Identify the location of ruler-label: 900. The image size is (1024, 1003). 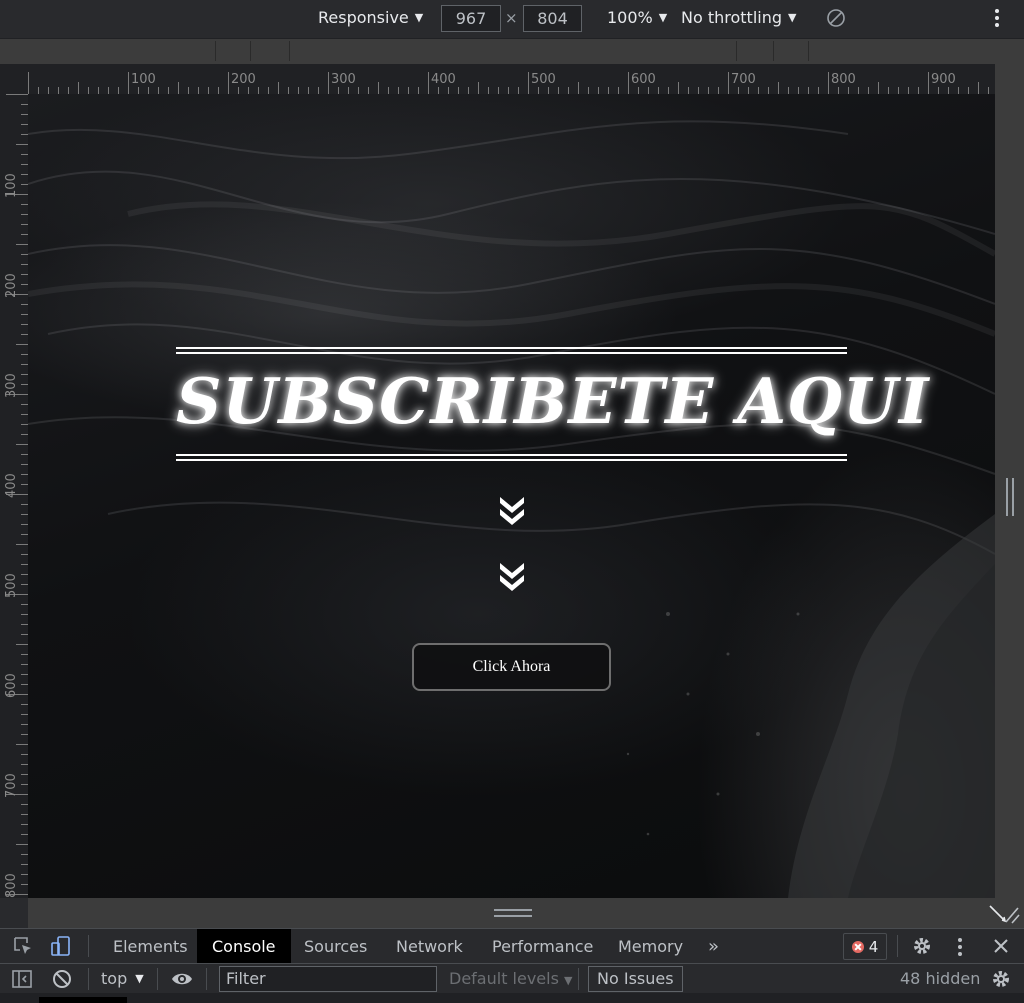
(943, 79).